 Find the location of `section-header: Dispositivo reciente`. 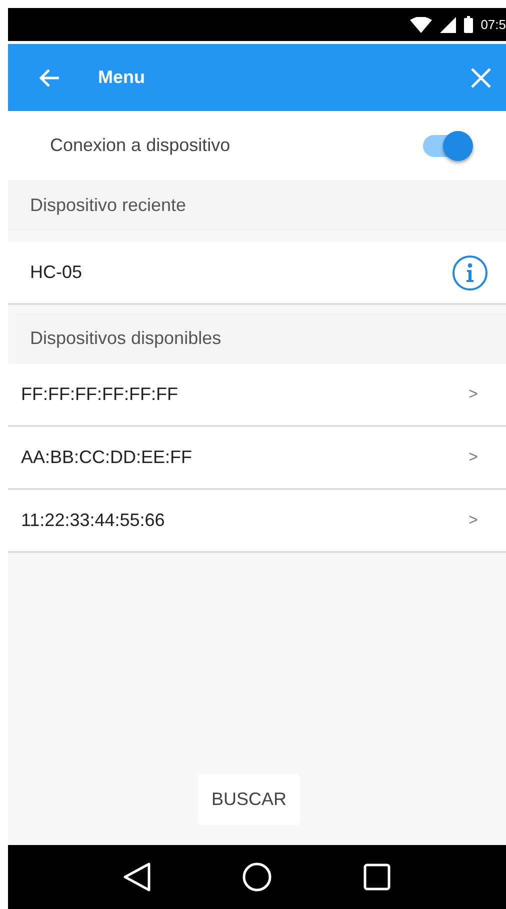

section-header: Dispositivo reciente is located at coordinates (257, 205).